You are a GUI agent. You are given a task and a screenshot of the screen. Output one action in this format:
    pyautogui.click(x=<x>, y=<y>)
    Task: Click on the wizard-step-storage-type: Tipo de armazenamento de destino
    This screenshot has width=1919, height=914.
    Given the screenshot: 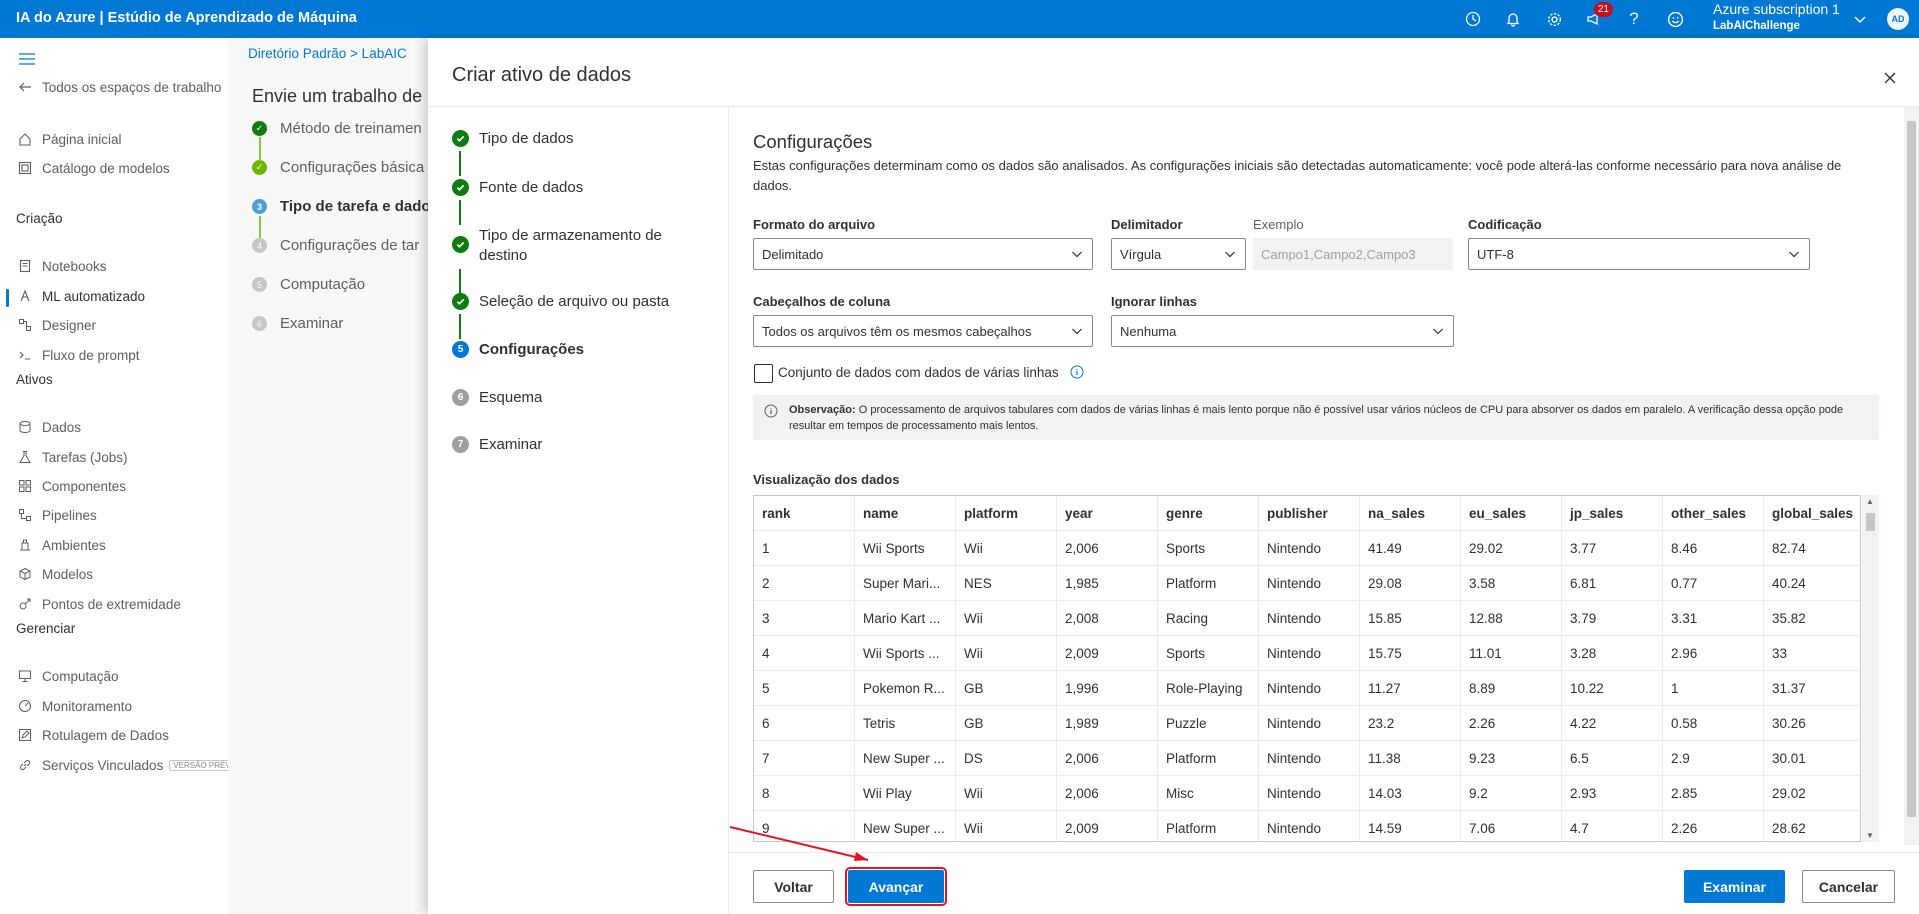 What is the action you would take?
    pyautogui.click(x=567, y=246)
    